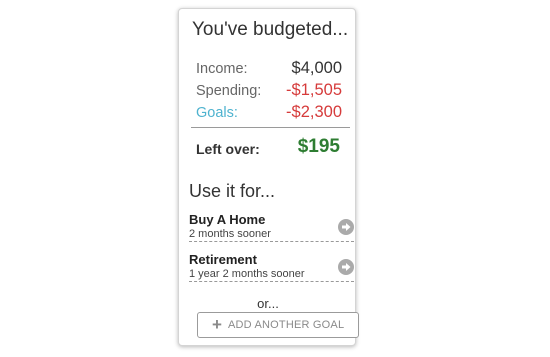  I want to click on goal-name: Retirement, so click(223, 259).